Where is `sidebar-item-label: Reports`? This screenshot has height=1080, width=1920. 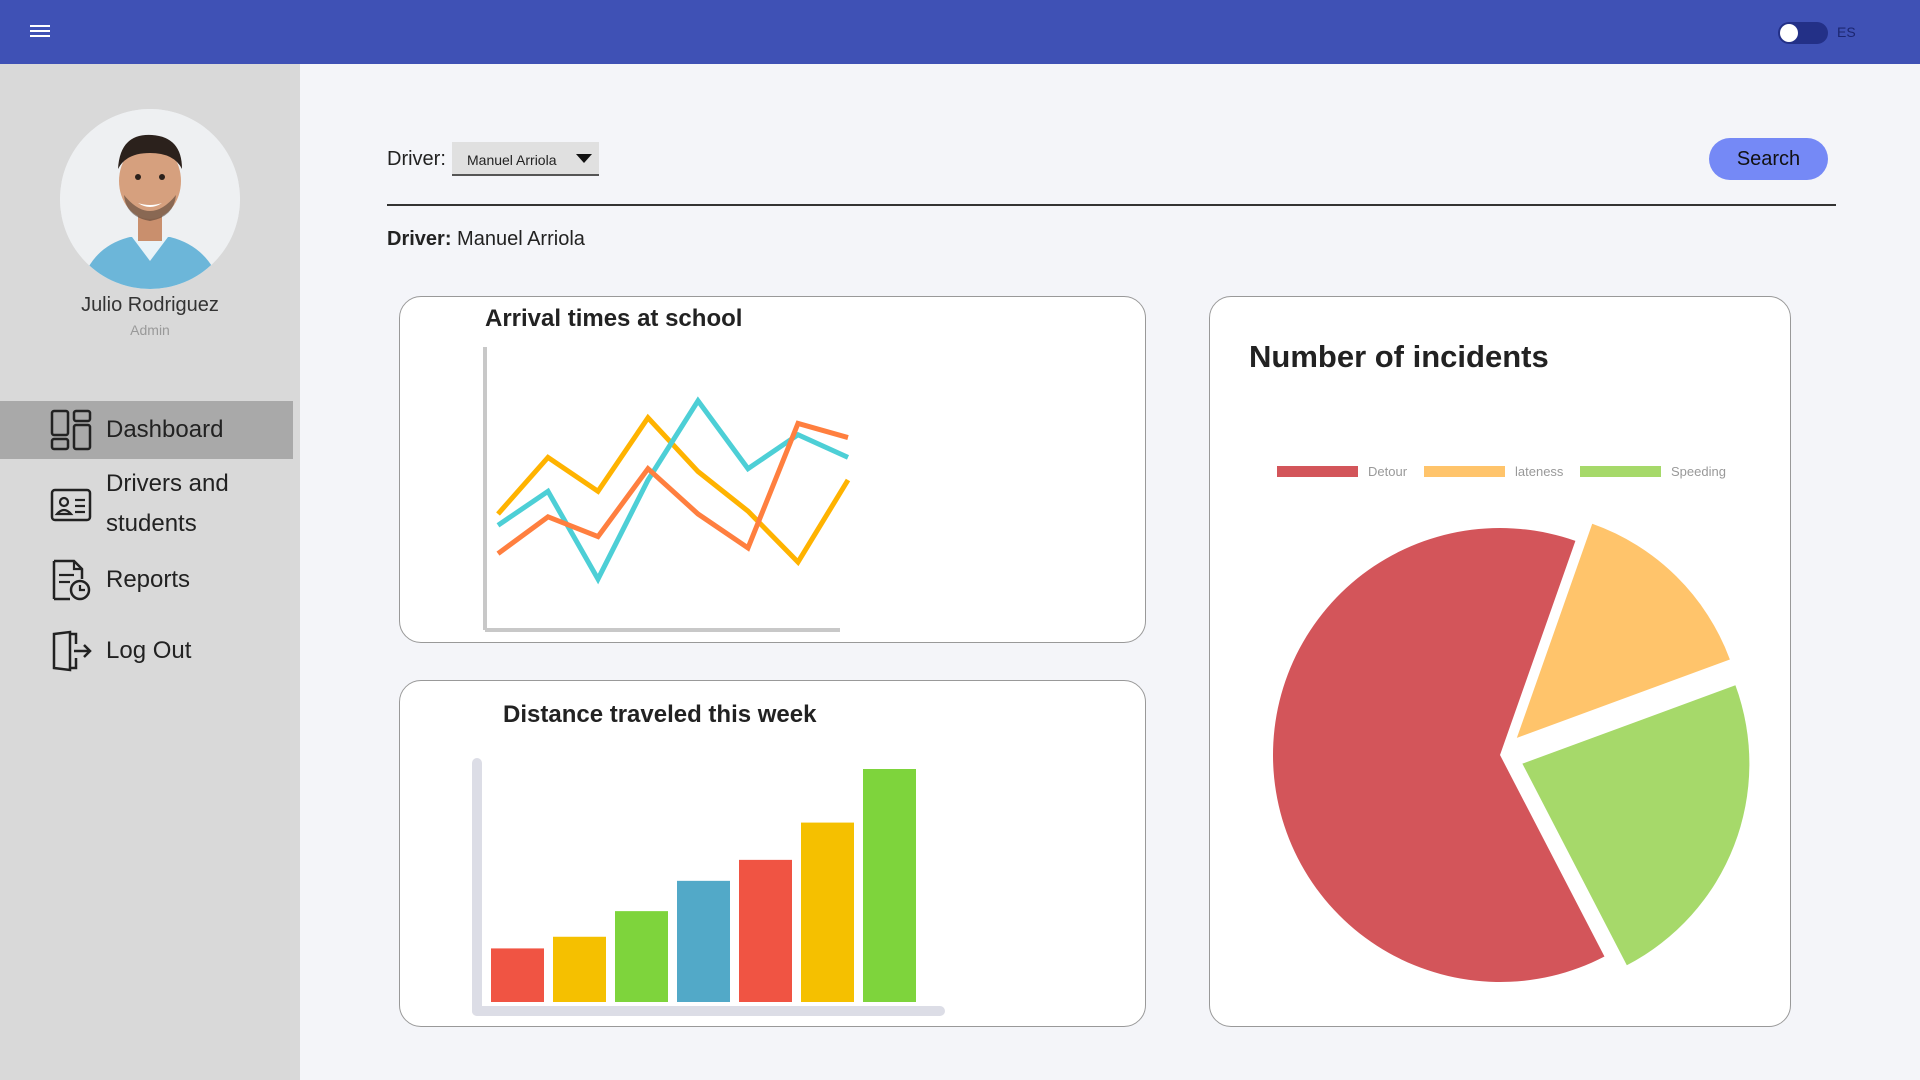
sidebar-item-label: Reports is located at coordinates (148, 579).